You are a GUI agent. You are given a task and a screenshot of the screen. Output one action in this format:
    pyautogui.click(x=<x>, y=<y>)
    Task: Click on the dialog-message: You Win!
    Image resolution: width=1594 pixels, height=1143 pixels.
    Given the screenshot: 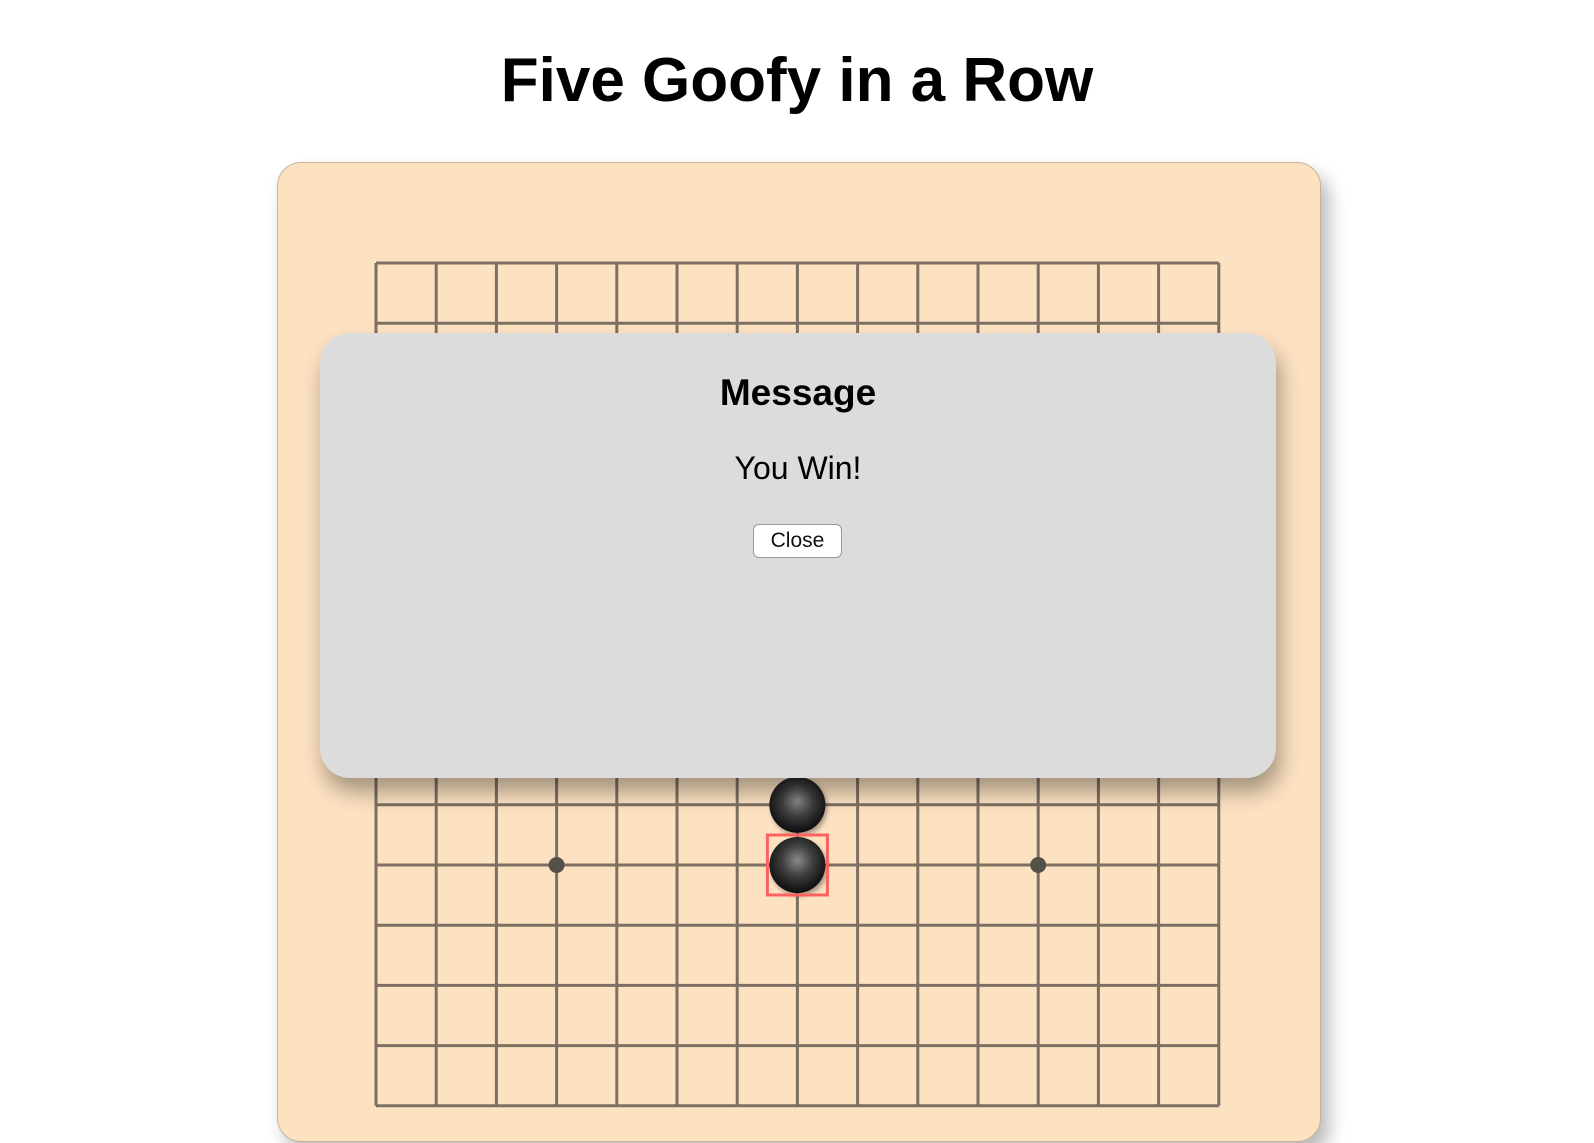 What is the action you would take?
    pyautogui.click(x=798, y=468)
    